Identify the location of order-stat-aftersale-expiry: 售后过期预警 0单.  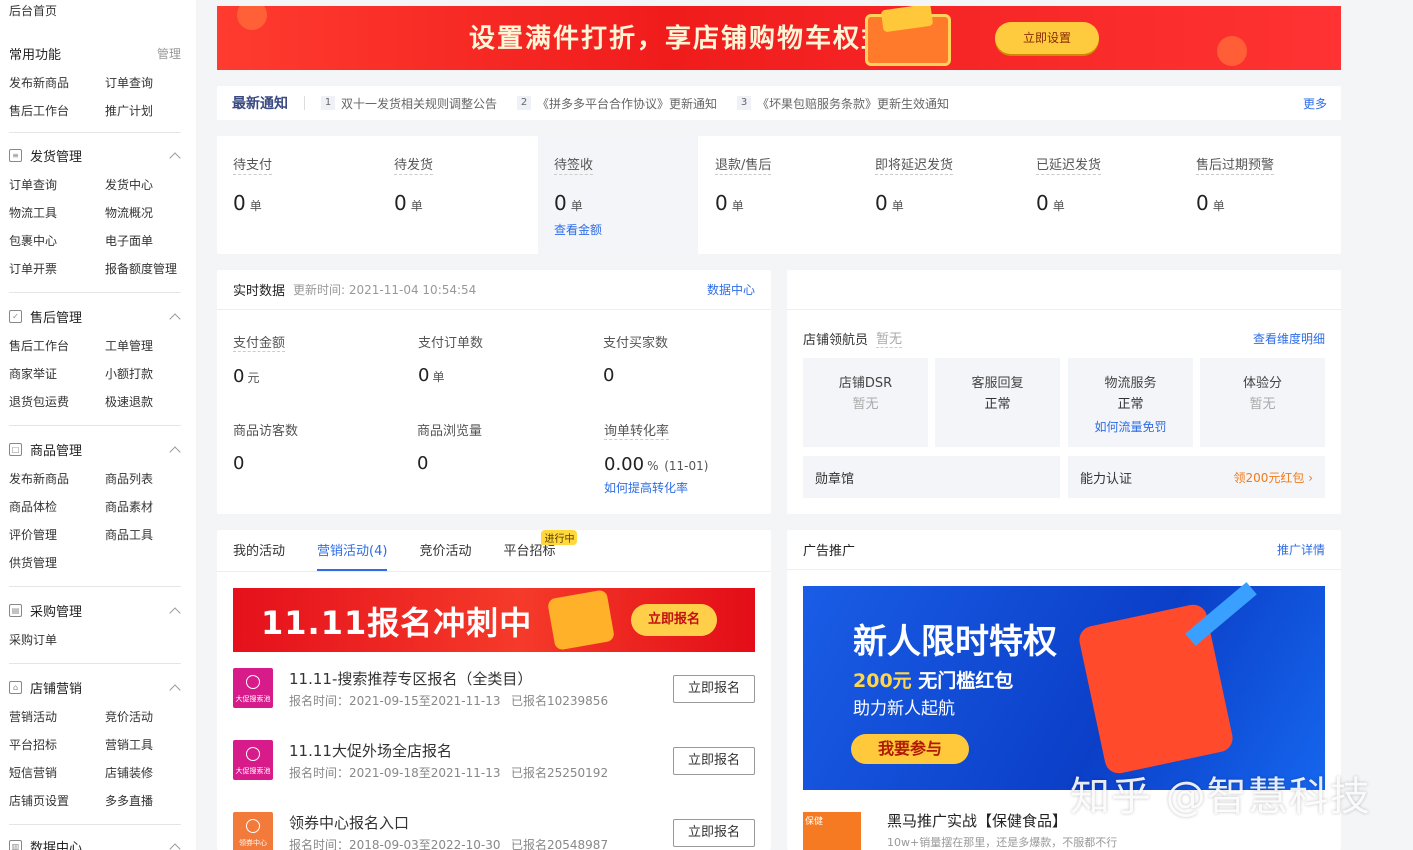
(1260, 195).